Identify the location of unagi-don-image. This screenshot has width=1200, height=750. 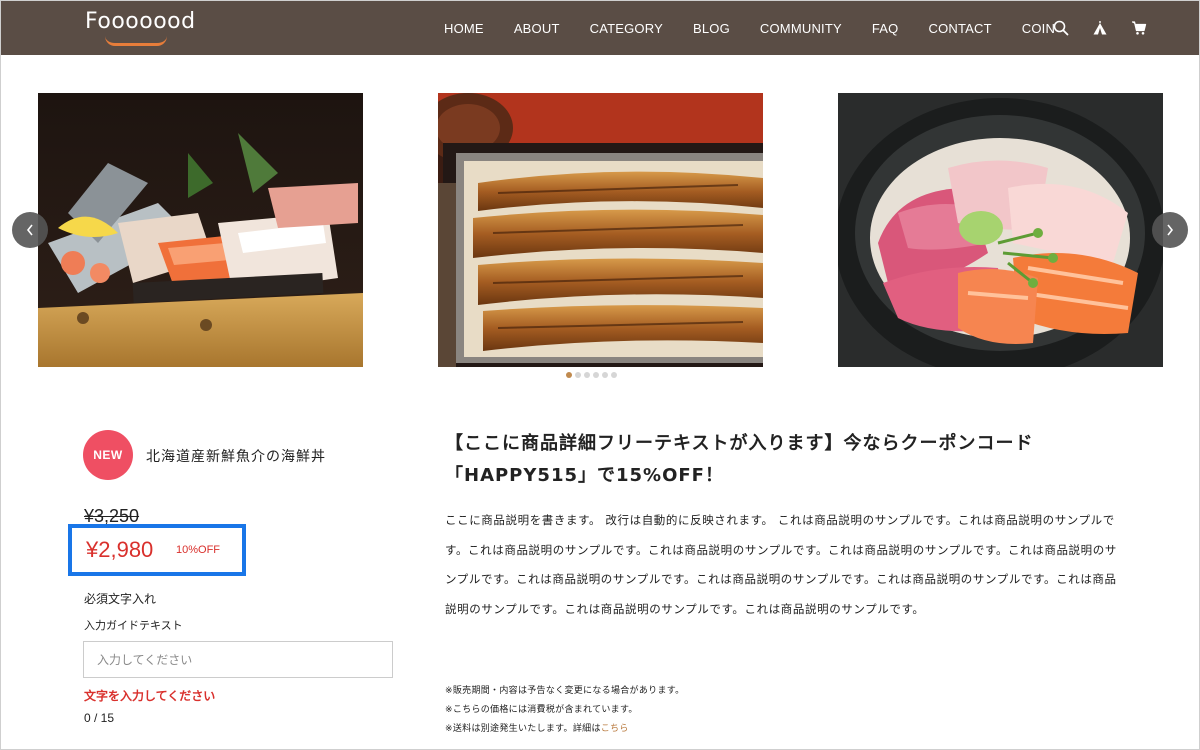
(600, 230).